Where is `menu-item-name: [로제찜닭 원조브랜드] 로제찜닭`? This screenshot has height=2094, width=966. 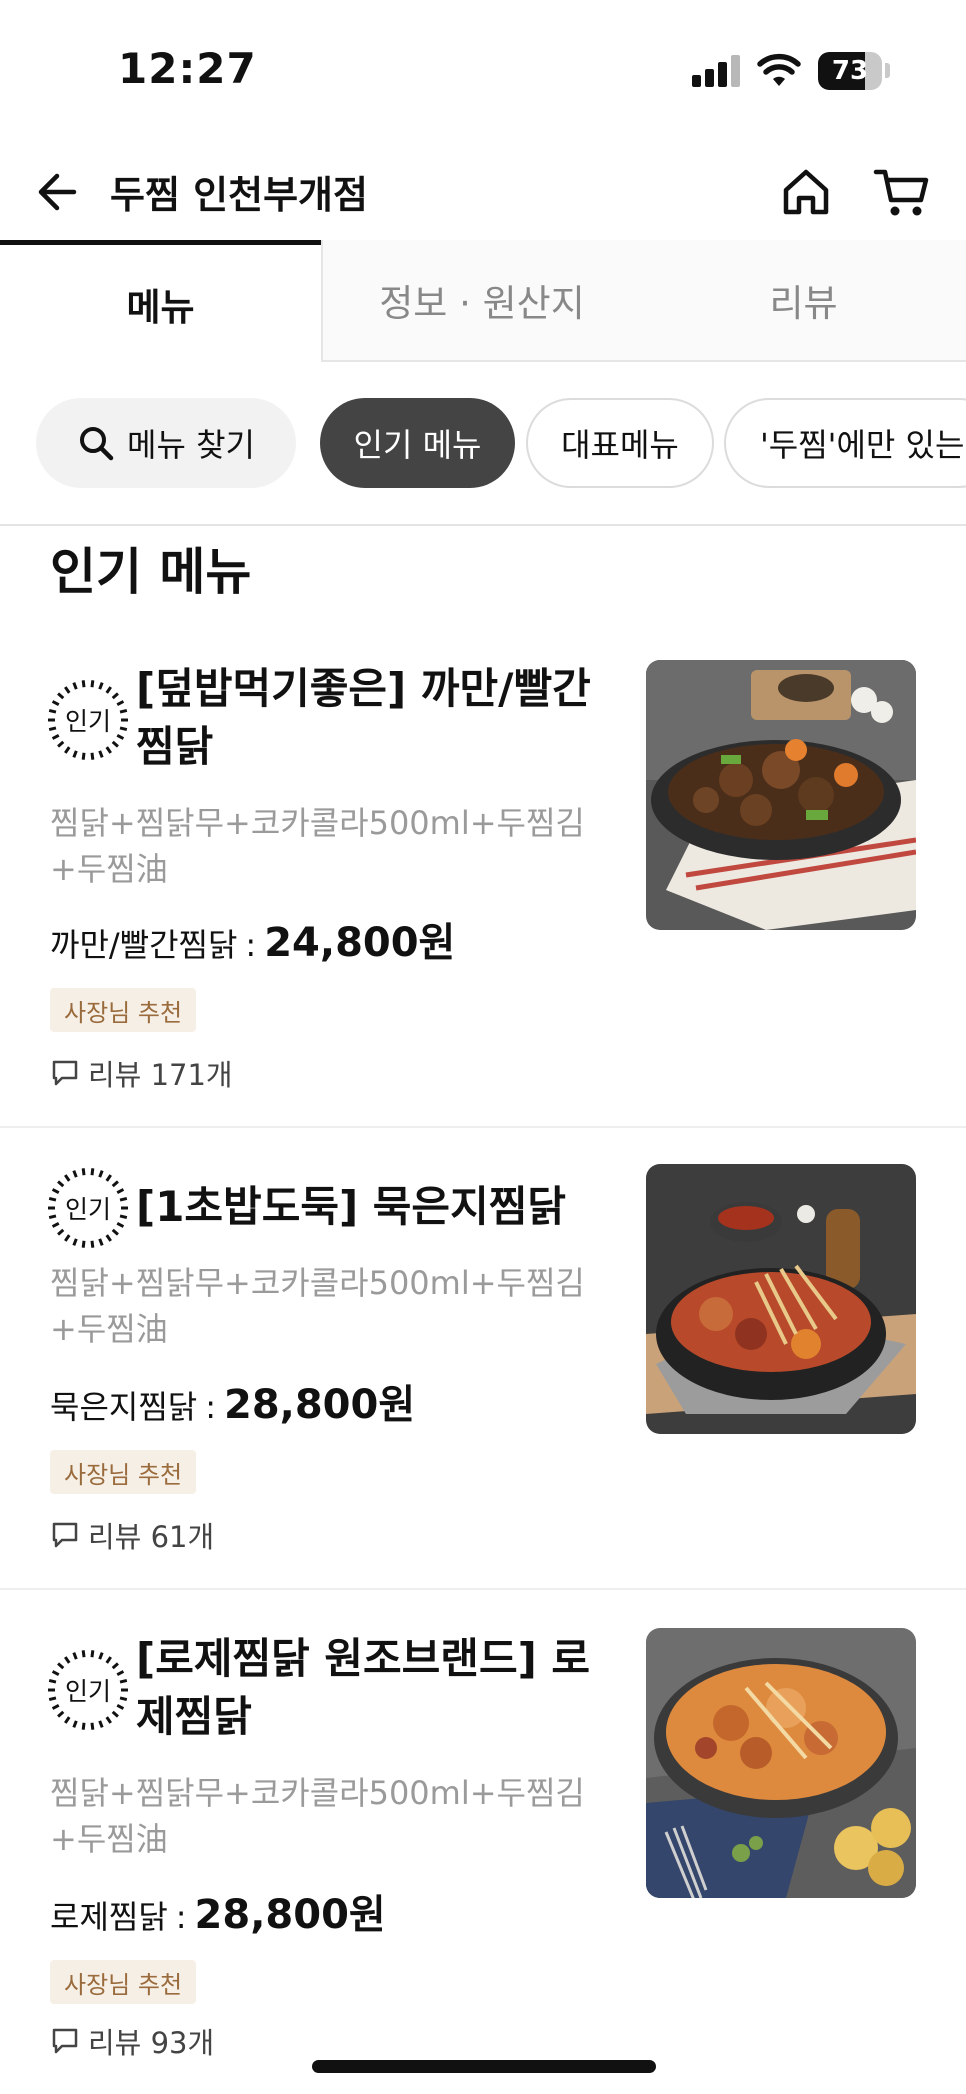
menu-item-name: [로제찜닭 원조브랜드] 로제찜닭 is located at coordinates (363, 1687).